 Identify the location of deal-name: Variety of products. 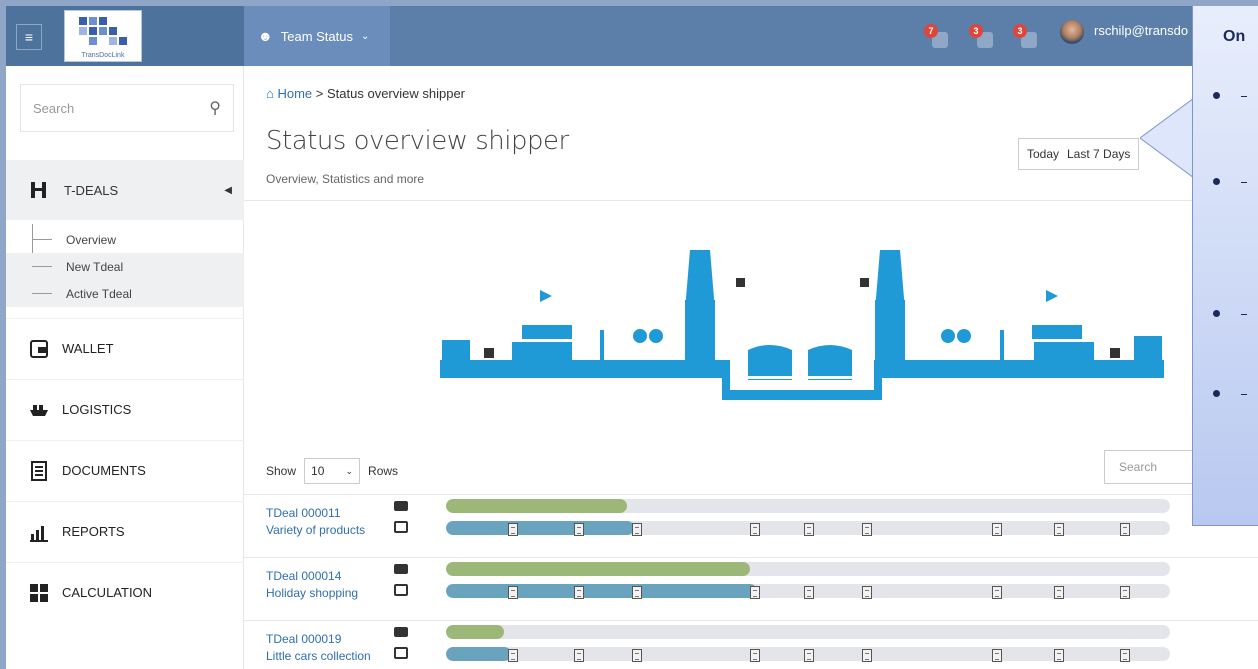
(315, 530).